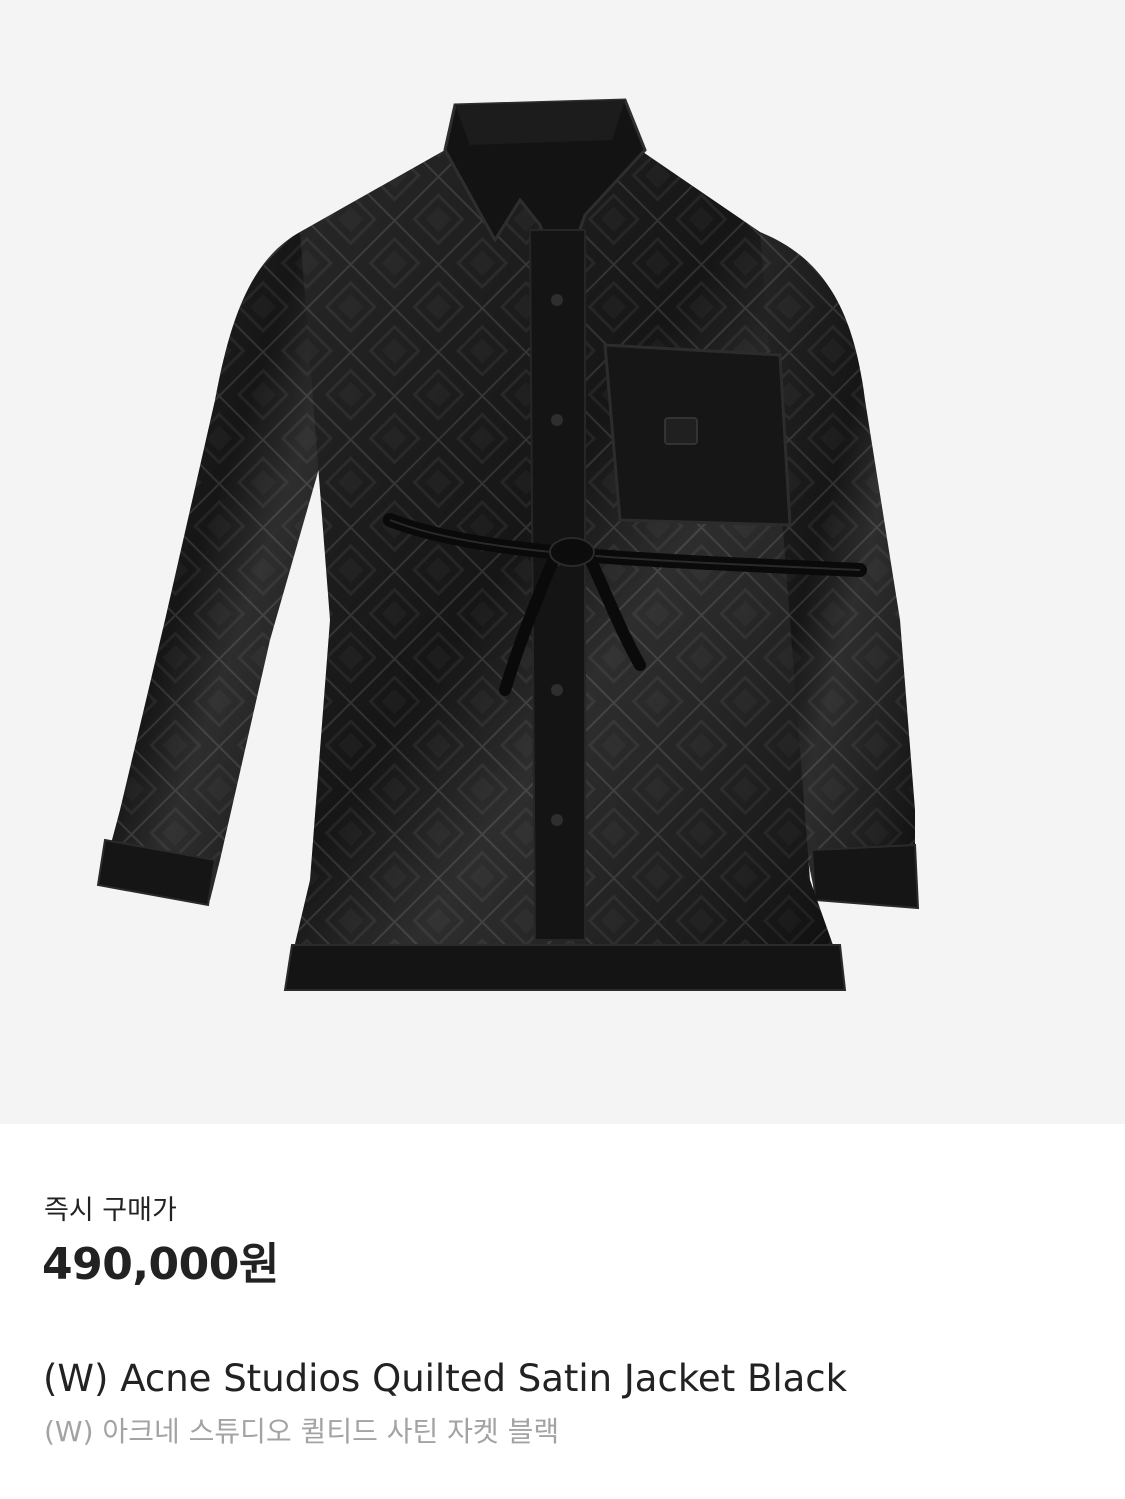 Image resolution: width=1125 pixels, height=1499 pixels. Describe the element at coordinates (160, 1264) in the screenshot. I see `price-value: 490,000원` at that location.